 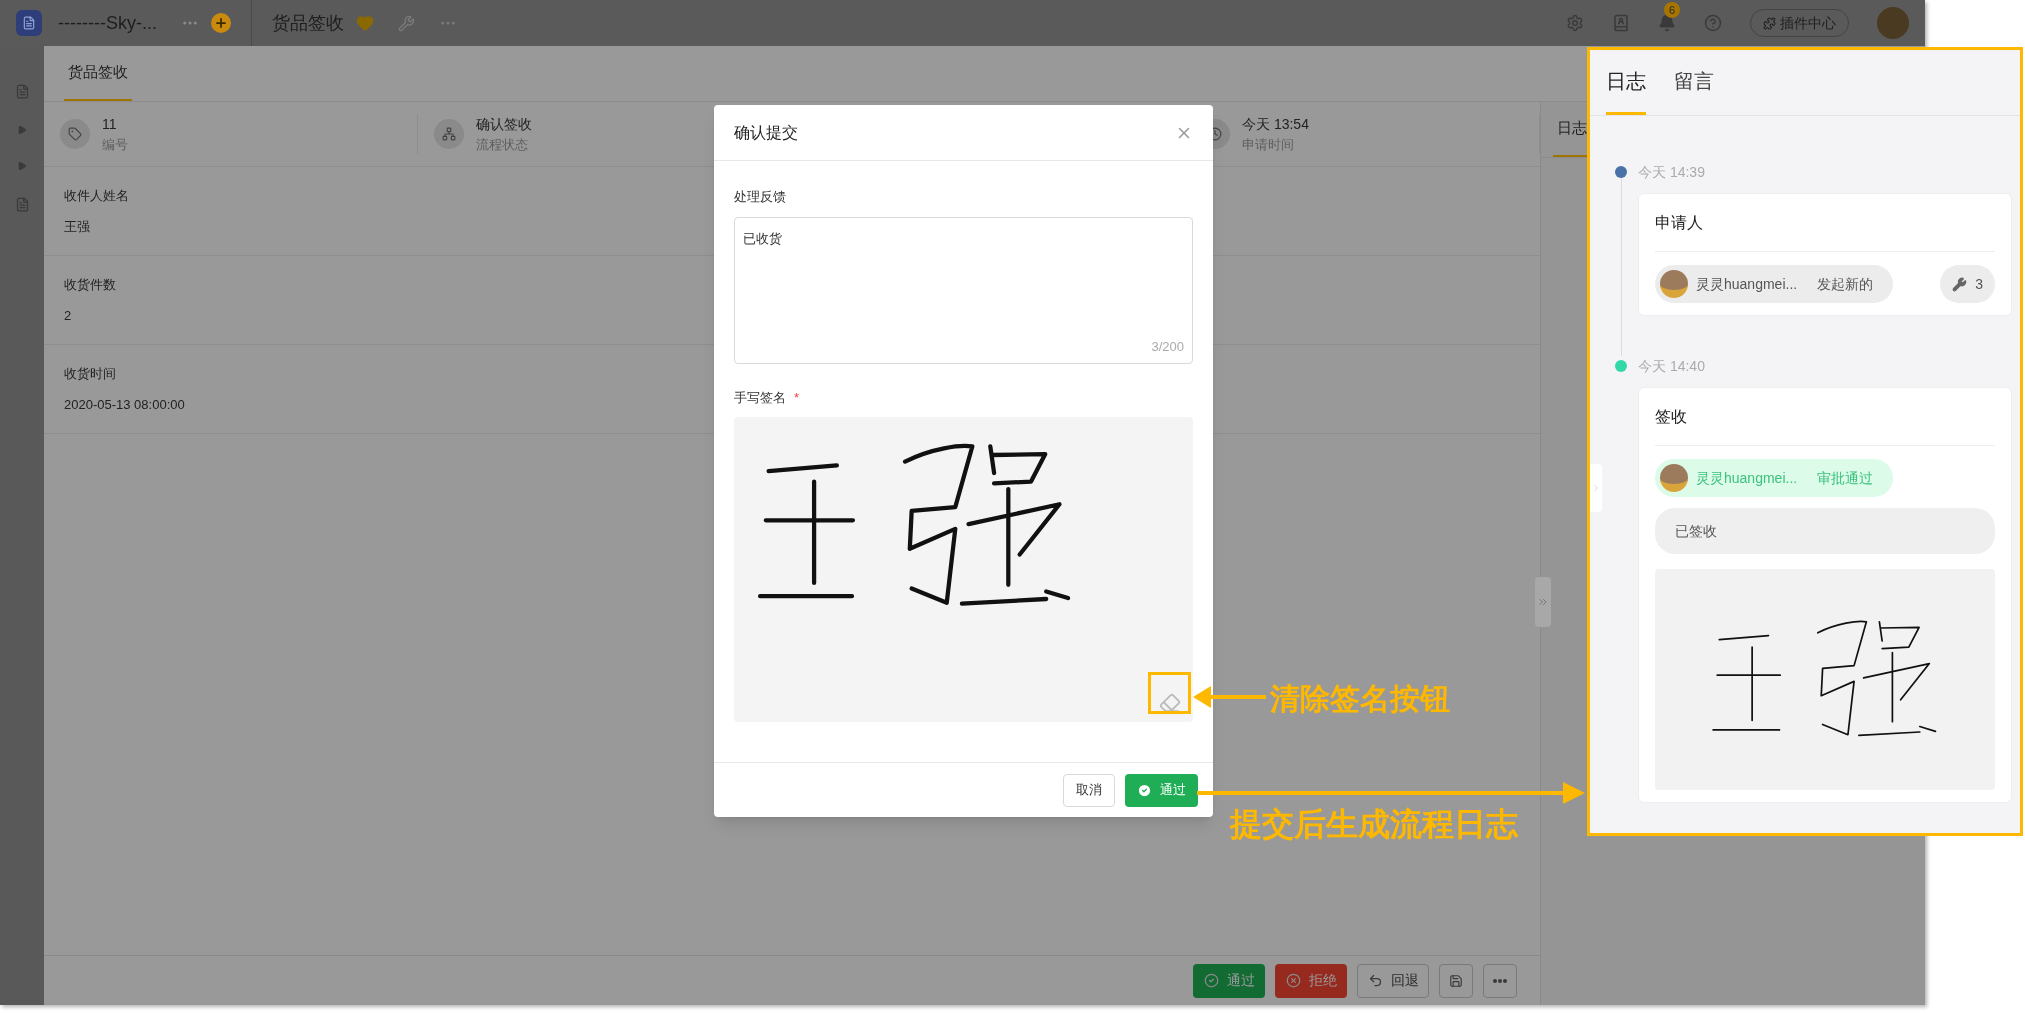 What do you see at coordinates (90, 284) in the screenshot?
I see `field-label: 收货件数` at bounding box center [90, 284].